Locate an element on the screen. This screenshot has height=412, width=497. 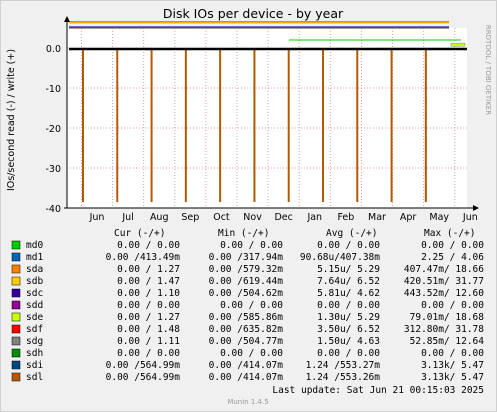
legend-avg: 1.50u/ 4.63 is located at coordinates (348, 341).